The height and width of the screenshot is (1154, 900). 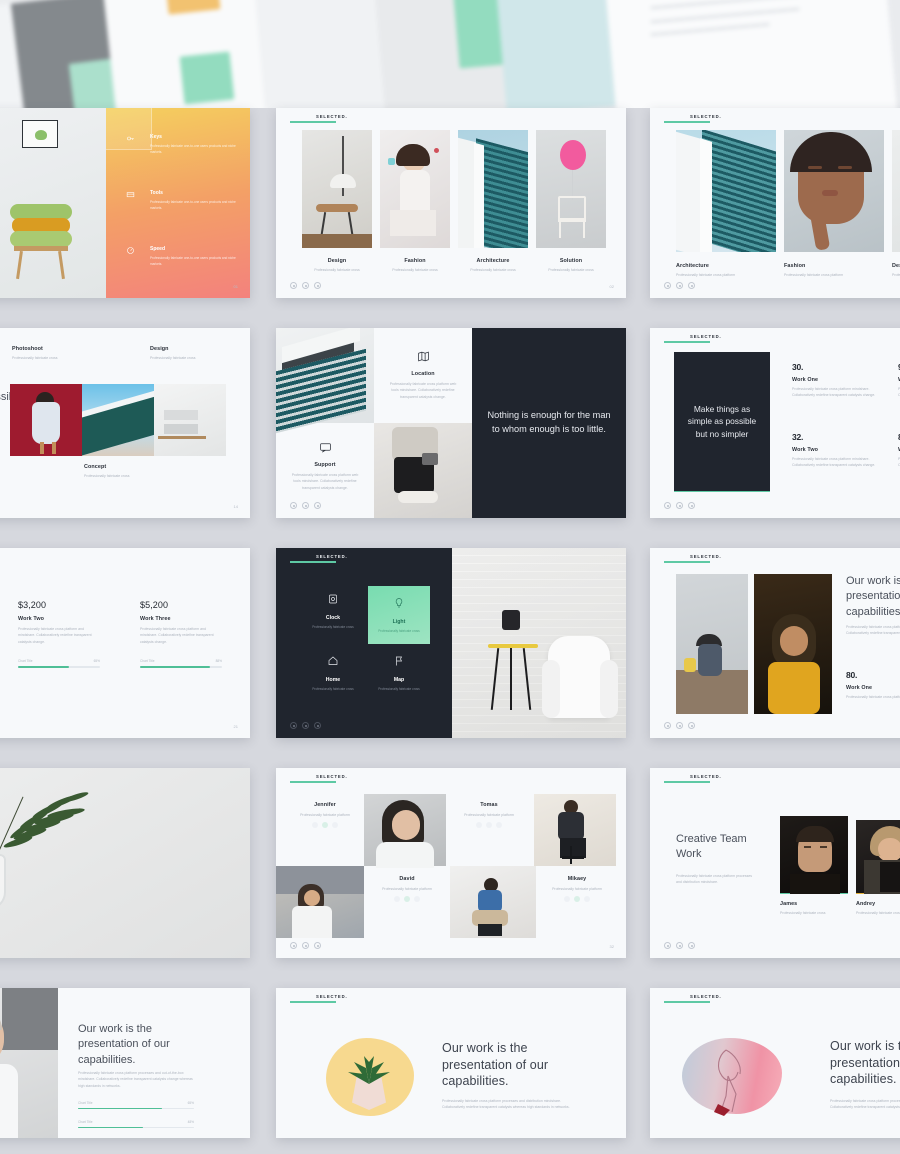 What do you see at coordinates (571, 201) in the screenshot?
I see `category-card: Solution Professionally fabricate cross` at bounding box center [571, 201].